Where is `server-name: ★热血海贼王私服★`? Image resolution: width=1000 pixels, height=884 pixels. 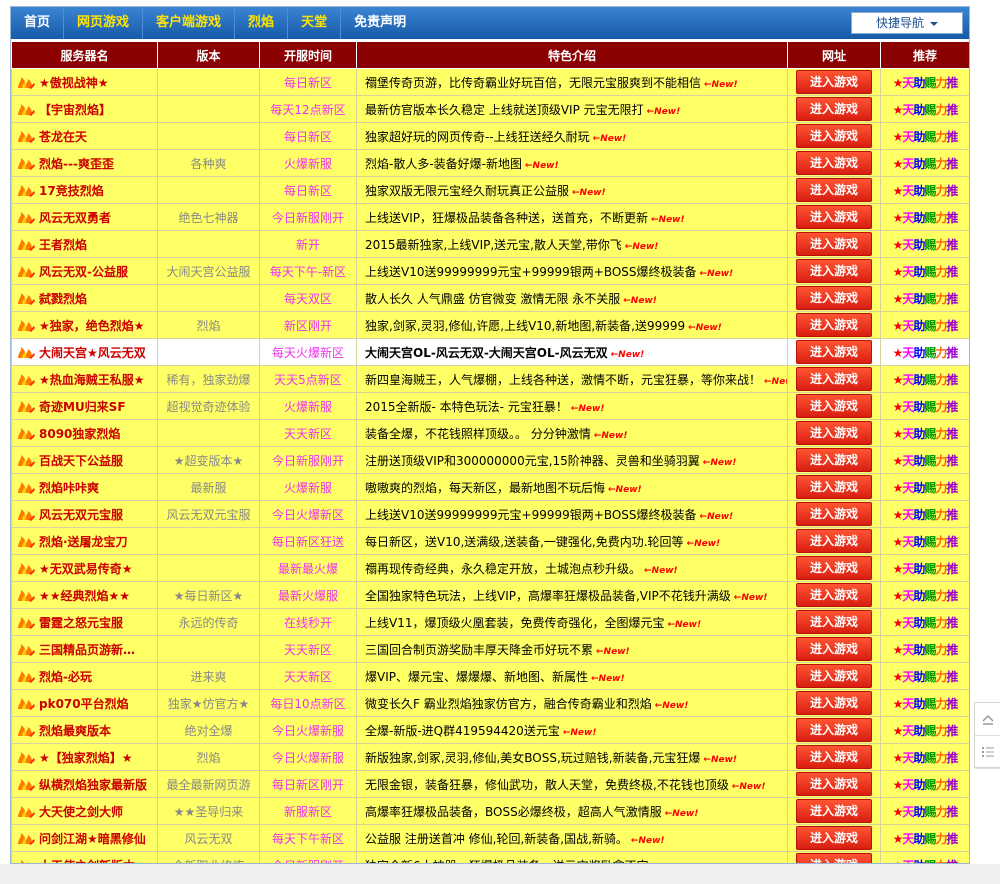 server-name: ★热血海贼王私服★ is located at coordinates (92, 380).